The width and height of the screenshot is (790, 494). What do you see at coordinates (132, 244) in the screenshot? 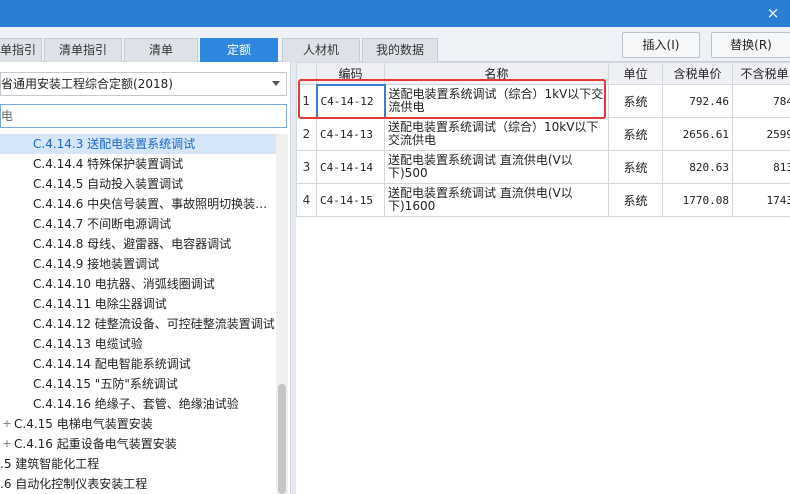
I see `tree-item-label: C.4.14.8 母线、避雷器、电容器调试` at bounding box center [132, 244].